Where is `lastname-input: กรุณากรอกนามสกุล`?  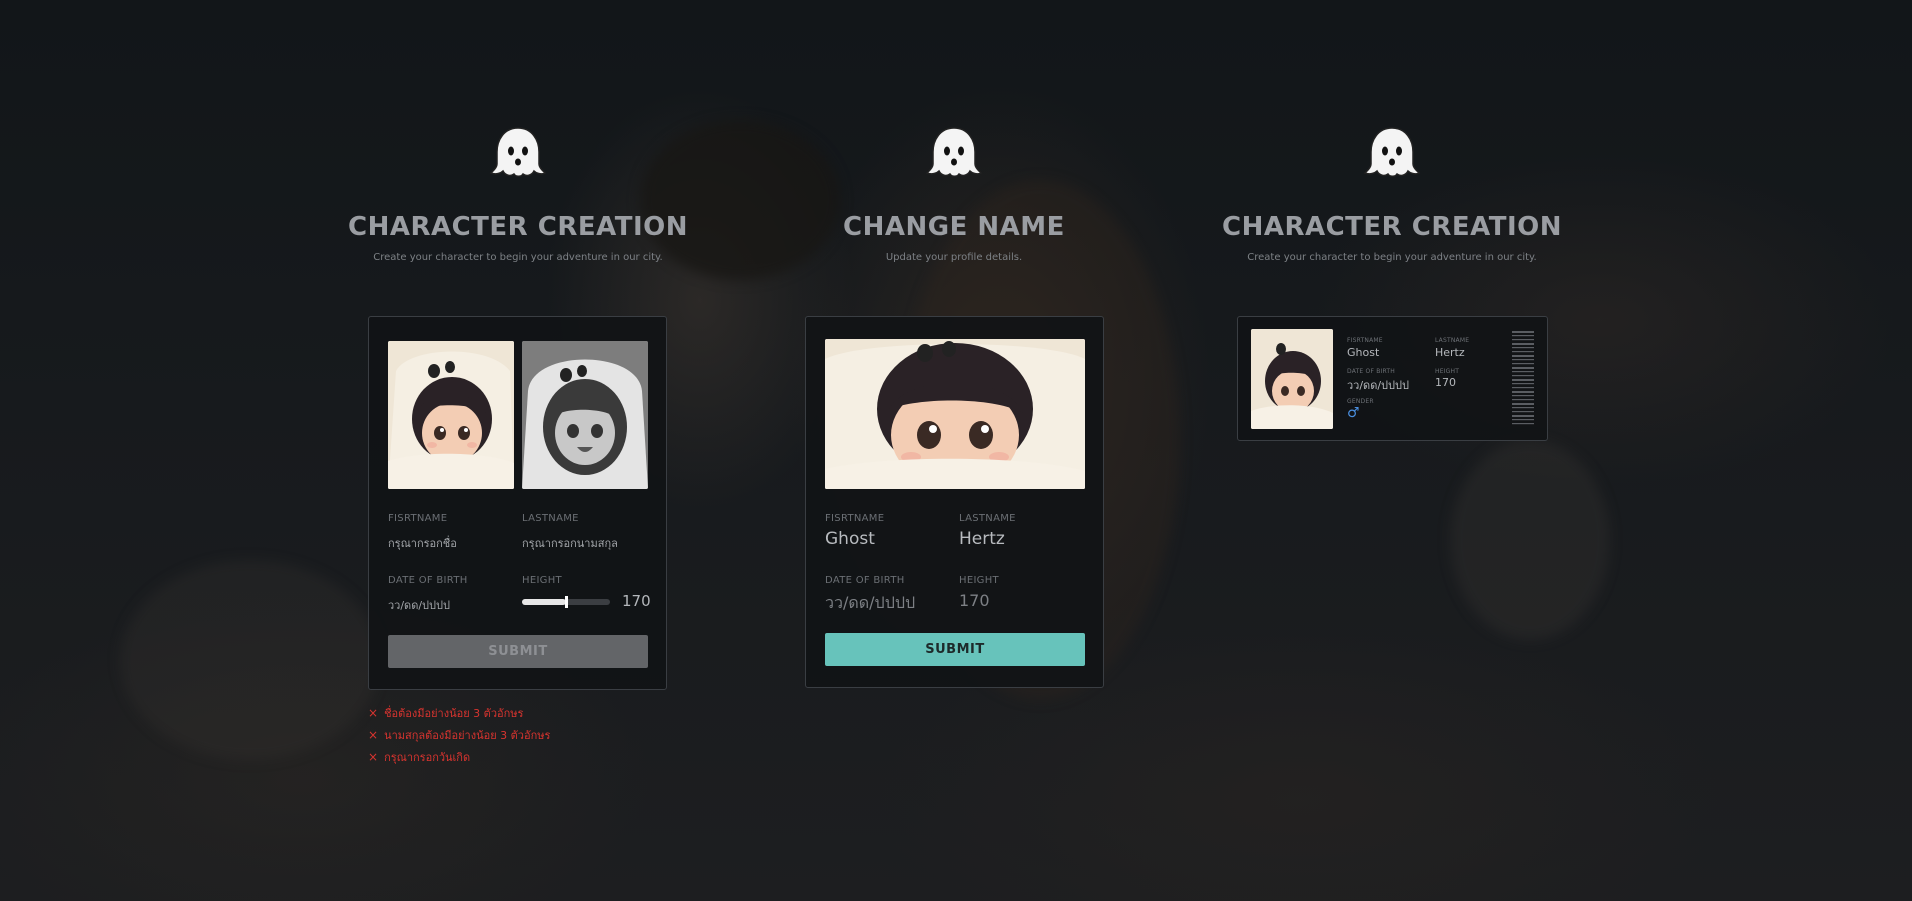 lastname-input: กรุณากรอกนามสกุล is located at coordinates (570, 543).